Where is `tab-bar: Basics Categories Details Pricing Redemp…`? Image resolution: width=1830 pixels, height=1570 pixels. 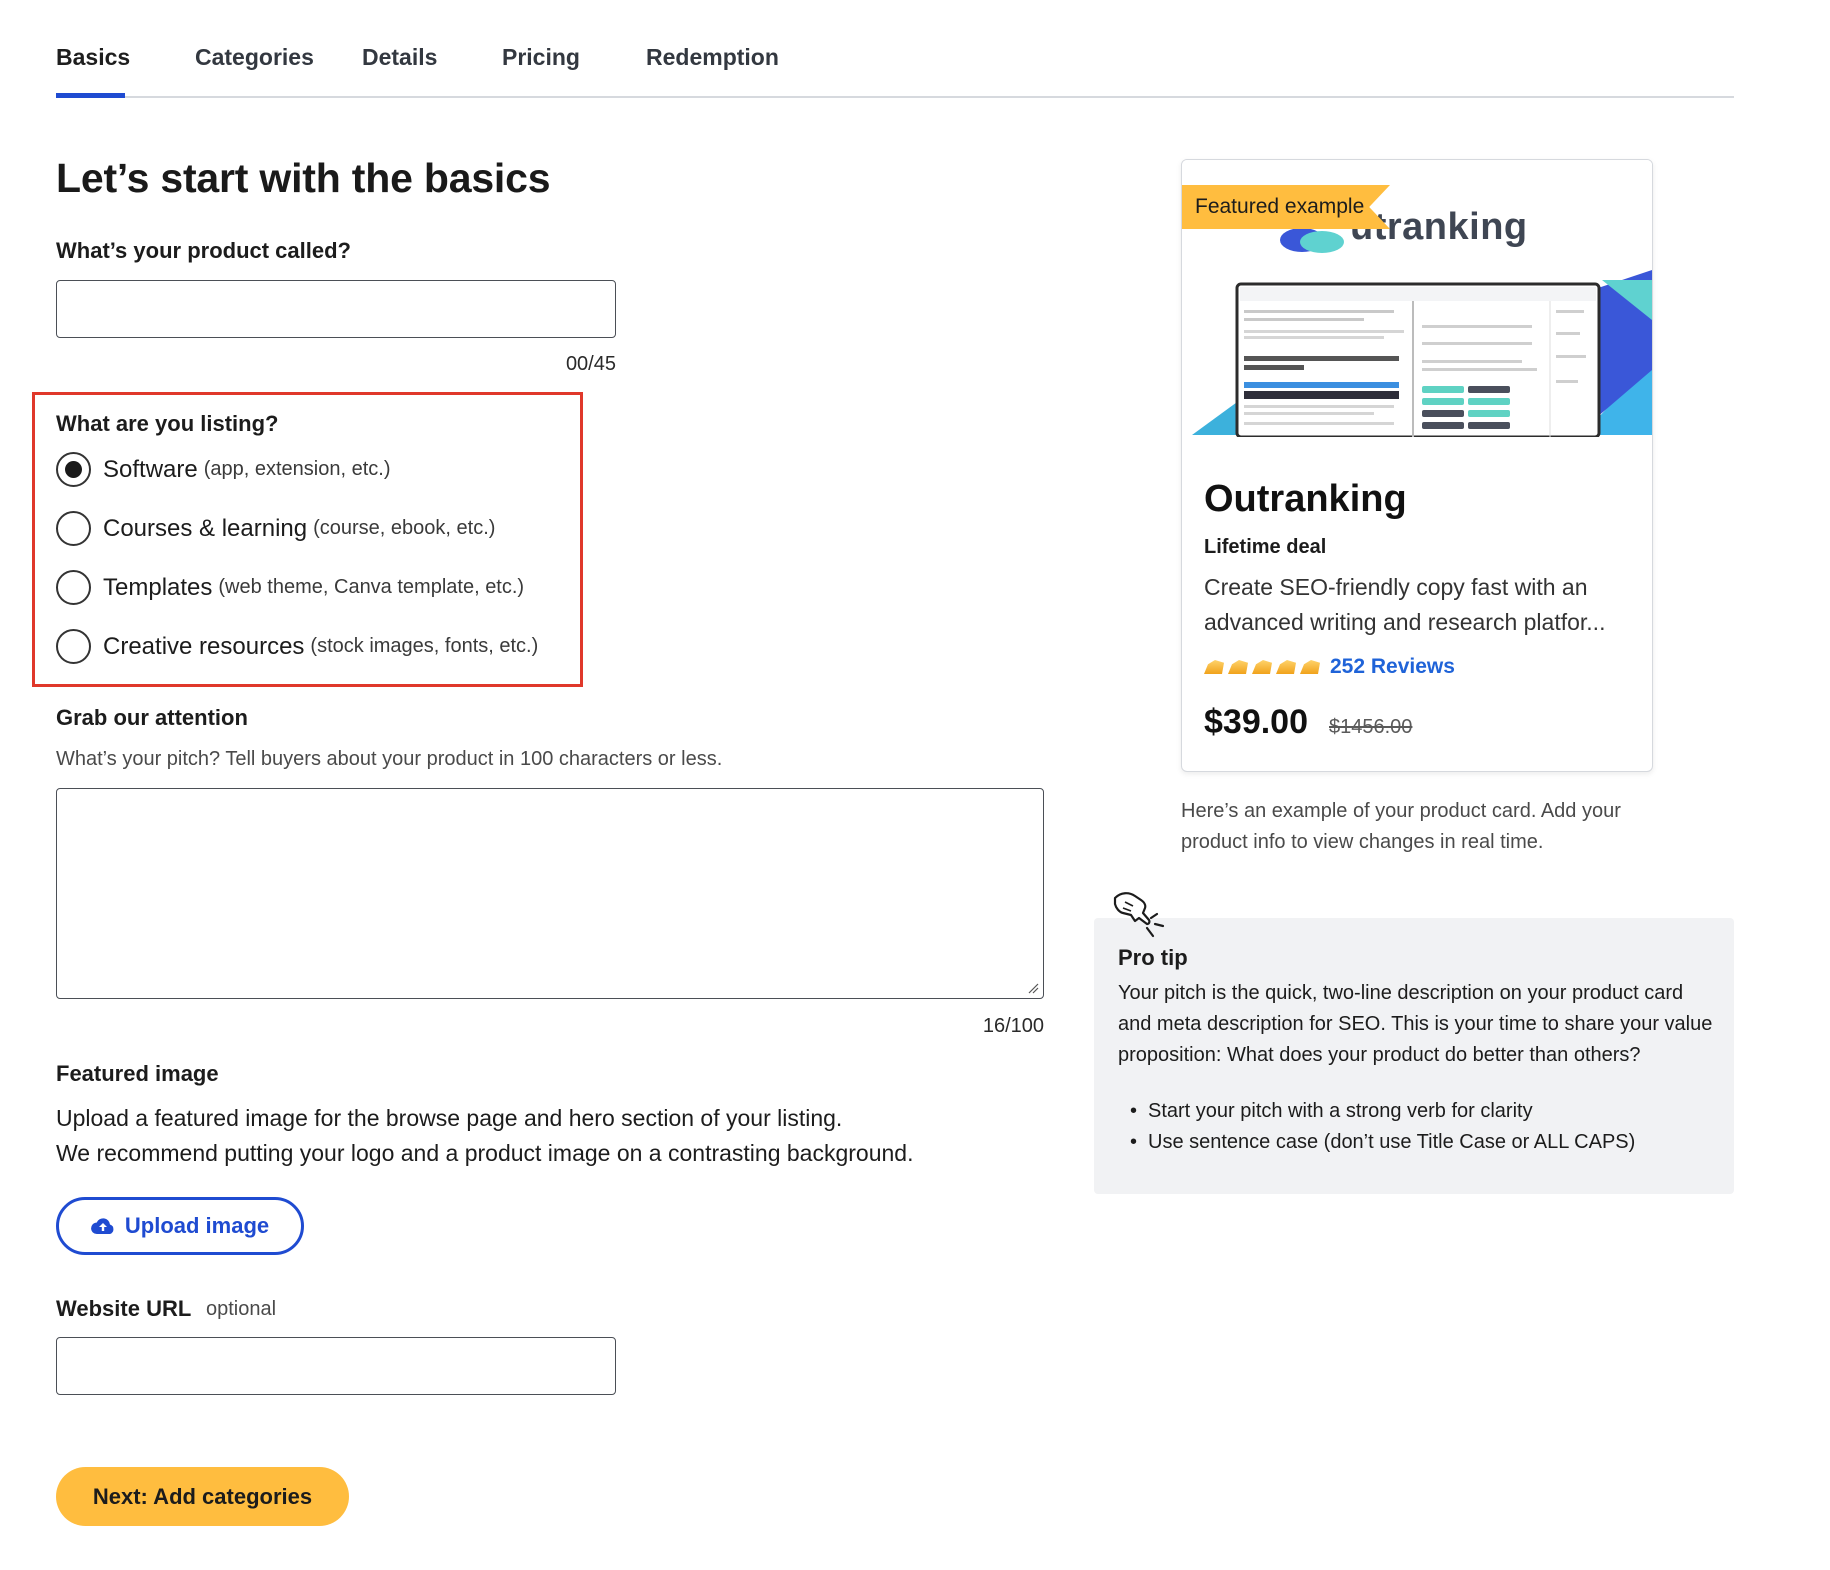 tab-bar: Basics Categories Details Pricing Redemp… is located at coordinates (895, 49).